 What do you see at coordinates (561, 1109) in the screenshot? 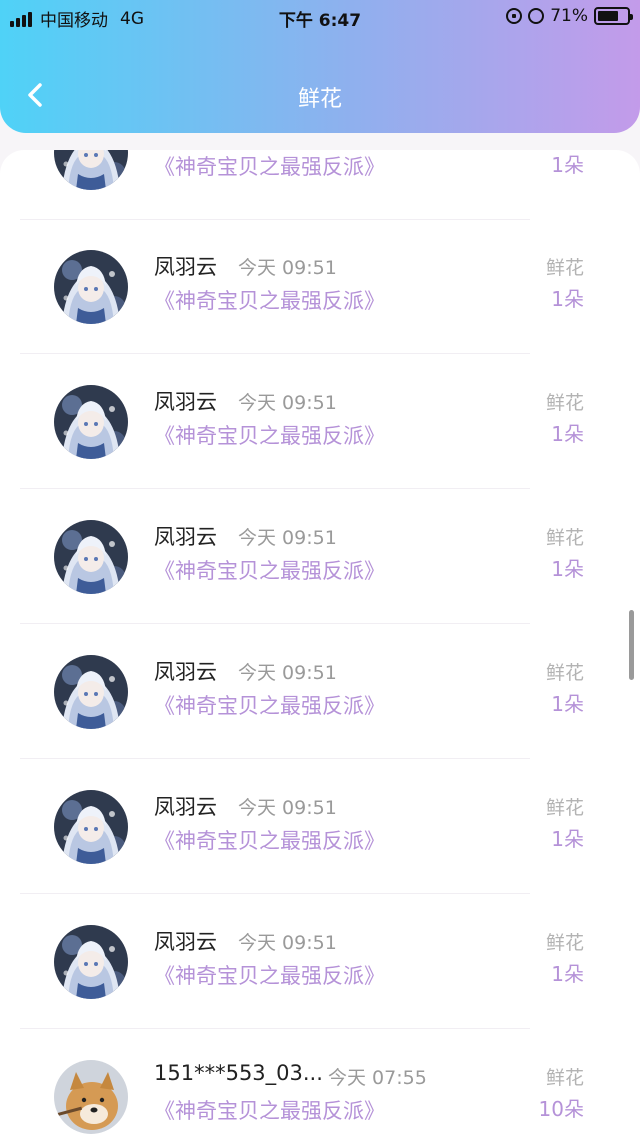
I see `gift-count: 10朵` at bounding box center [561, 1109].